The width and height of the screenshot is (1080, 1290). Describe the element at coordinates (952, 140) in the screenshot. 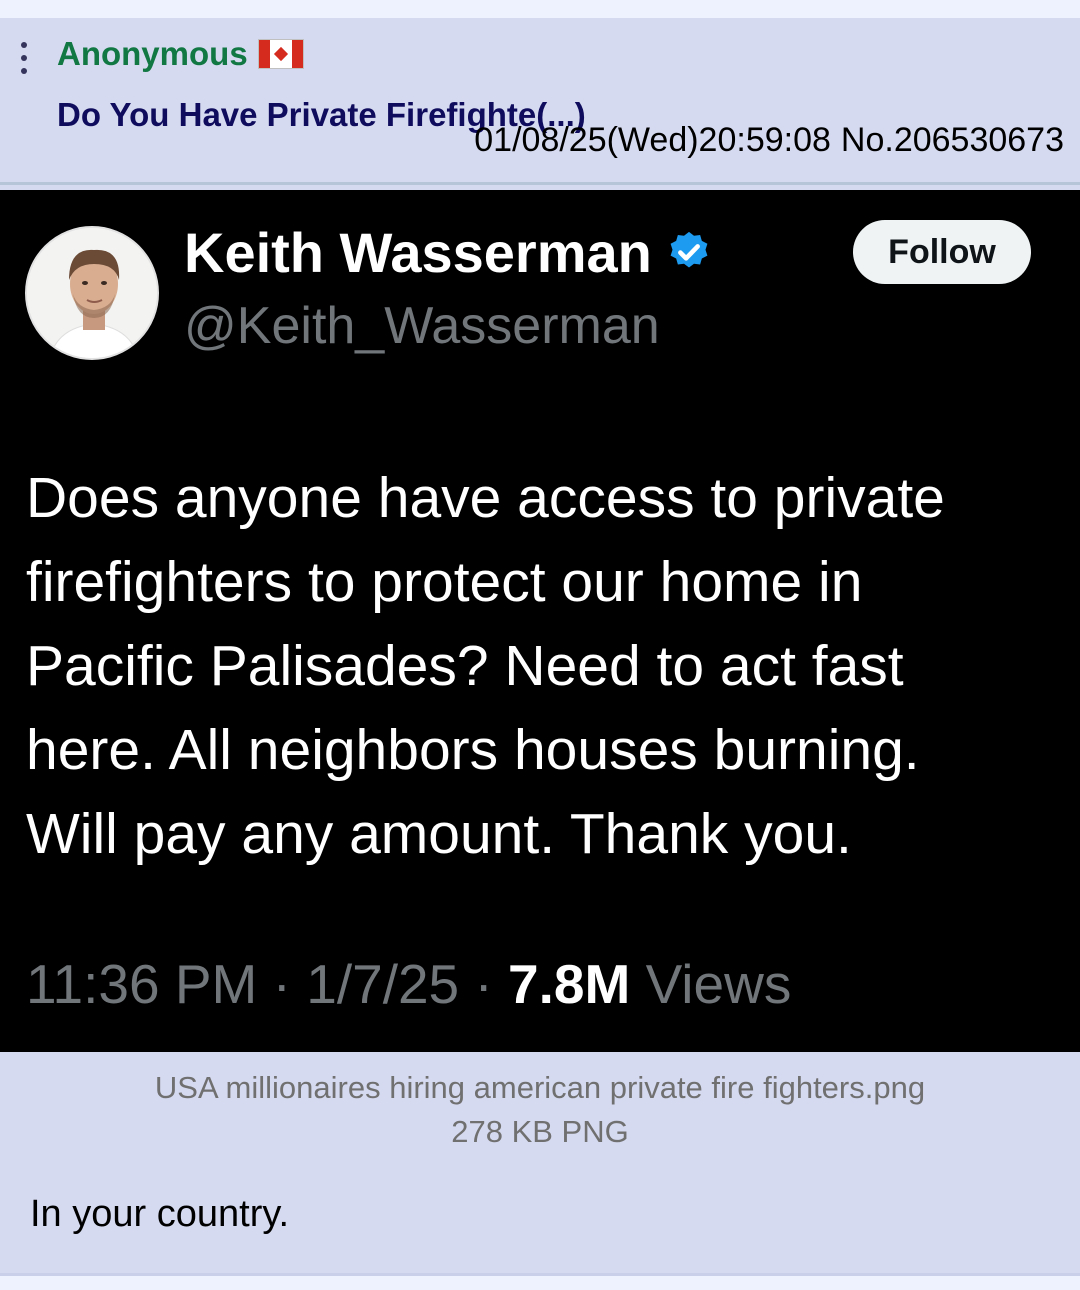

I see `post-number: No.206530673` at that location.